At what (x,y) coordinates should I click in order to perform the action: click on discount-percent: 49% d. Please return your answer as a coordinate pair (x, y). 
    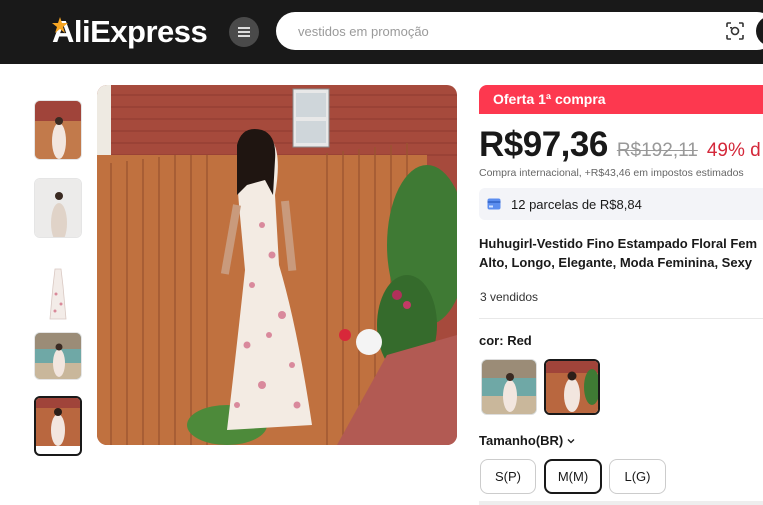
    Looking at the image, I should click on (733, 150).